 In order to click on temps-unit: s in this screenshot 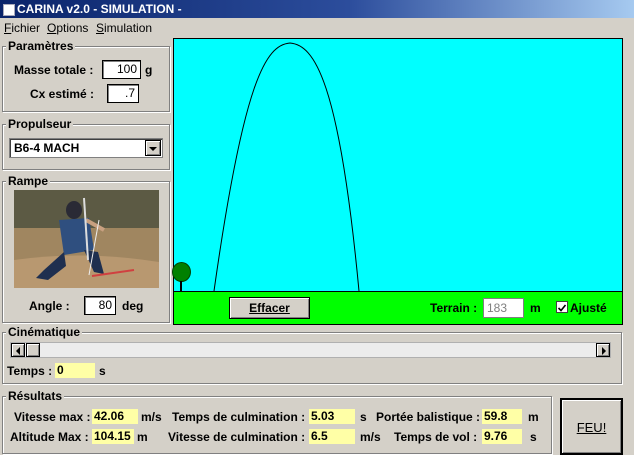, I will do `click(102, 371)`.